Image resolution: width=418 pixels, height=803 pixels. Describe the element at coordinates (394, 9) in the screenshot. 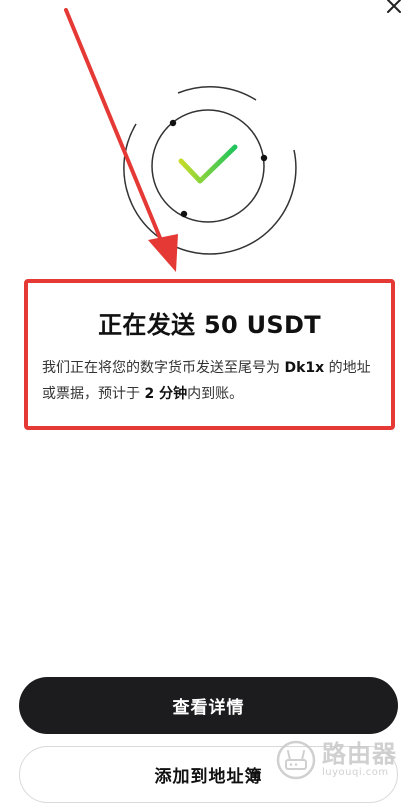

I see `close-icon` at that location.